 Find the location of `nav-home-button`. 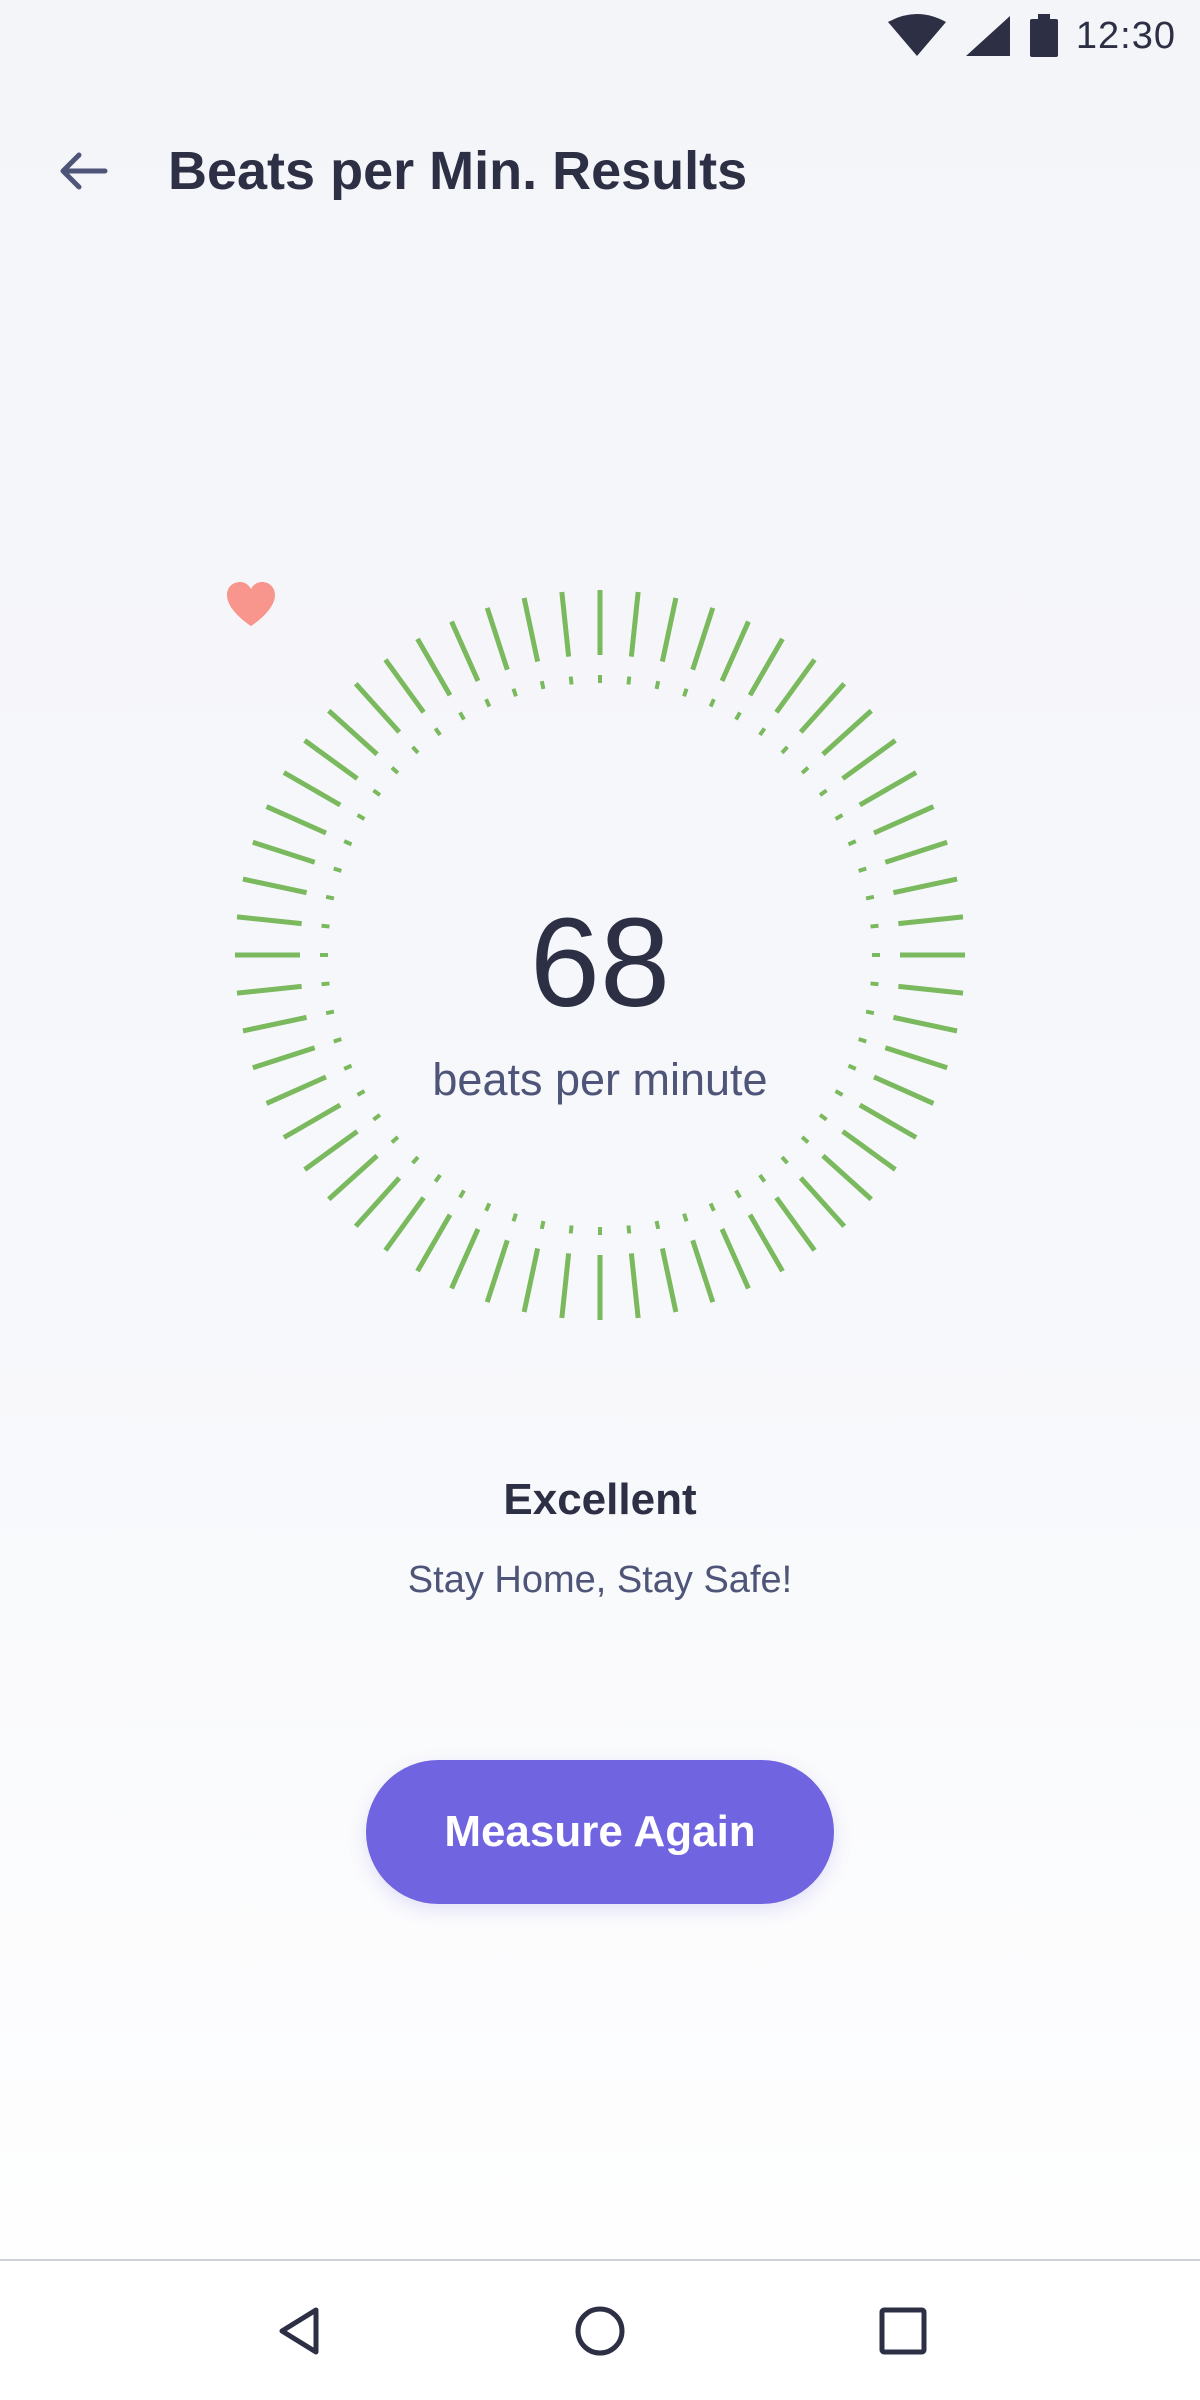

nav-home-button is located at coordinates (600, 2331).